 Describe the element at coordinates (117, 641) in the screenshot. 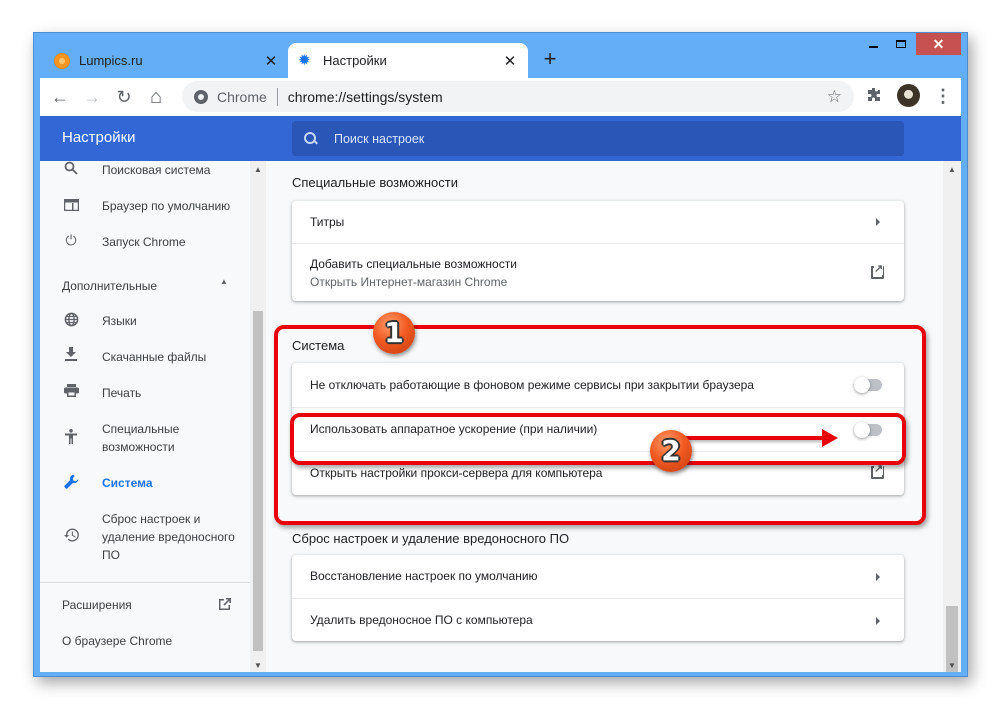

I see `sidebar-about-chrome: О браузере Chrome` at that location.